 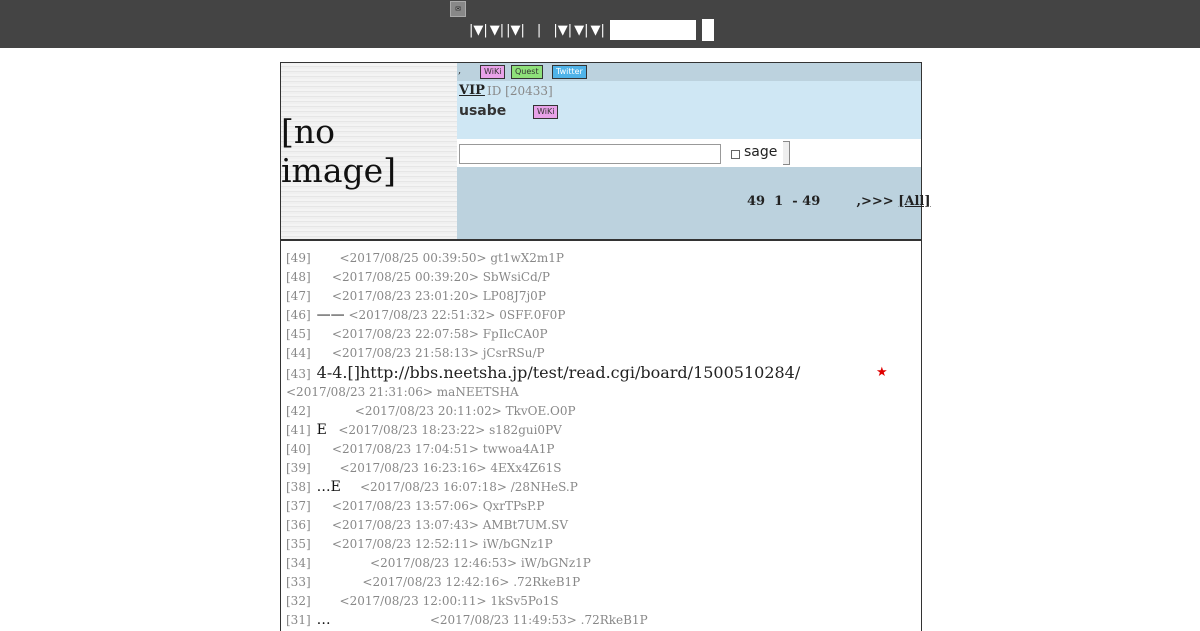 What do you see at coordinates (601, 277) in the screenshot?
I see `post-row: [48] <2017/08/25 00:39:20> SbWsiCd/P` at bounding box center [601, 277].